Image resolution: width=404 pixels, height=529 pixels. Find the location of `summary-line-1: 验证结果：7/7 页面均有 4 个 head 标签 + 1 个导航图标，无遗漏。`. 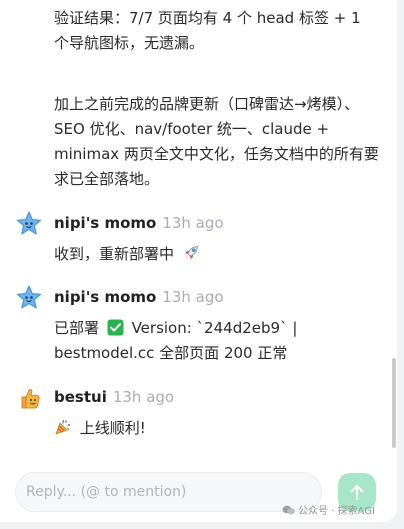

summary-line-1: 验证结果：7/7 页面均有 4 个 head 标签 + 1 个导航图标，无遗漏。 is located at coordinates (207, 30).